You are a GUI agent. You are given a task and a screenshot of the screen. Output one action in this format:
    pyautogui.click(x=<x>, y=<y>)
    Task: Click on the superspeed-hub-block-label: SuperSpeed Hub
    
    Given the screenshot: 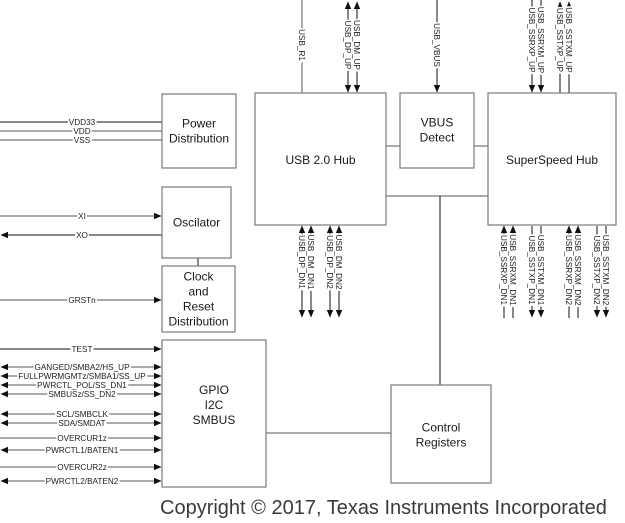 What is the action you would take?
    pyautogui.click(x=552, y=160)
    